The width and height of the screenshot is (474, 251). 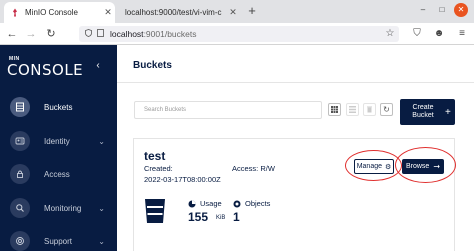 I want to click on tab-label: localhost:9000/test/vi-vim-c, so click(x=173, y=12).